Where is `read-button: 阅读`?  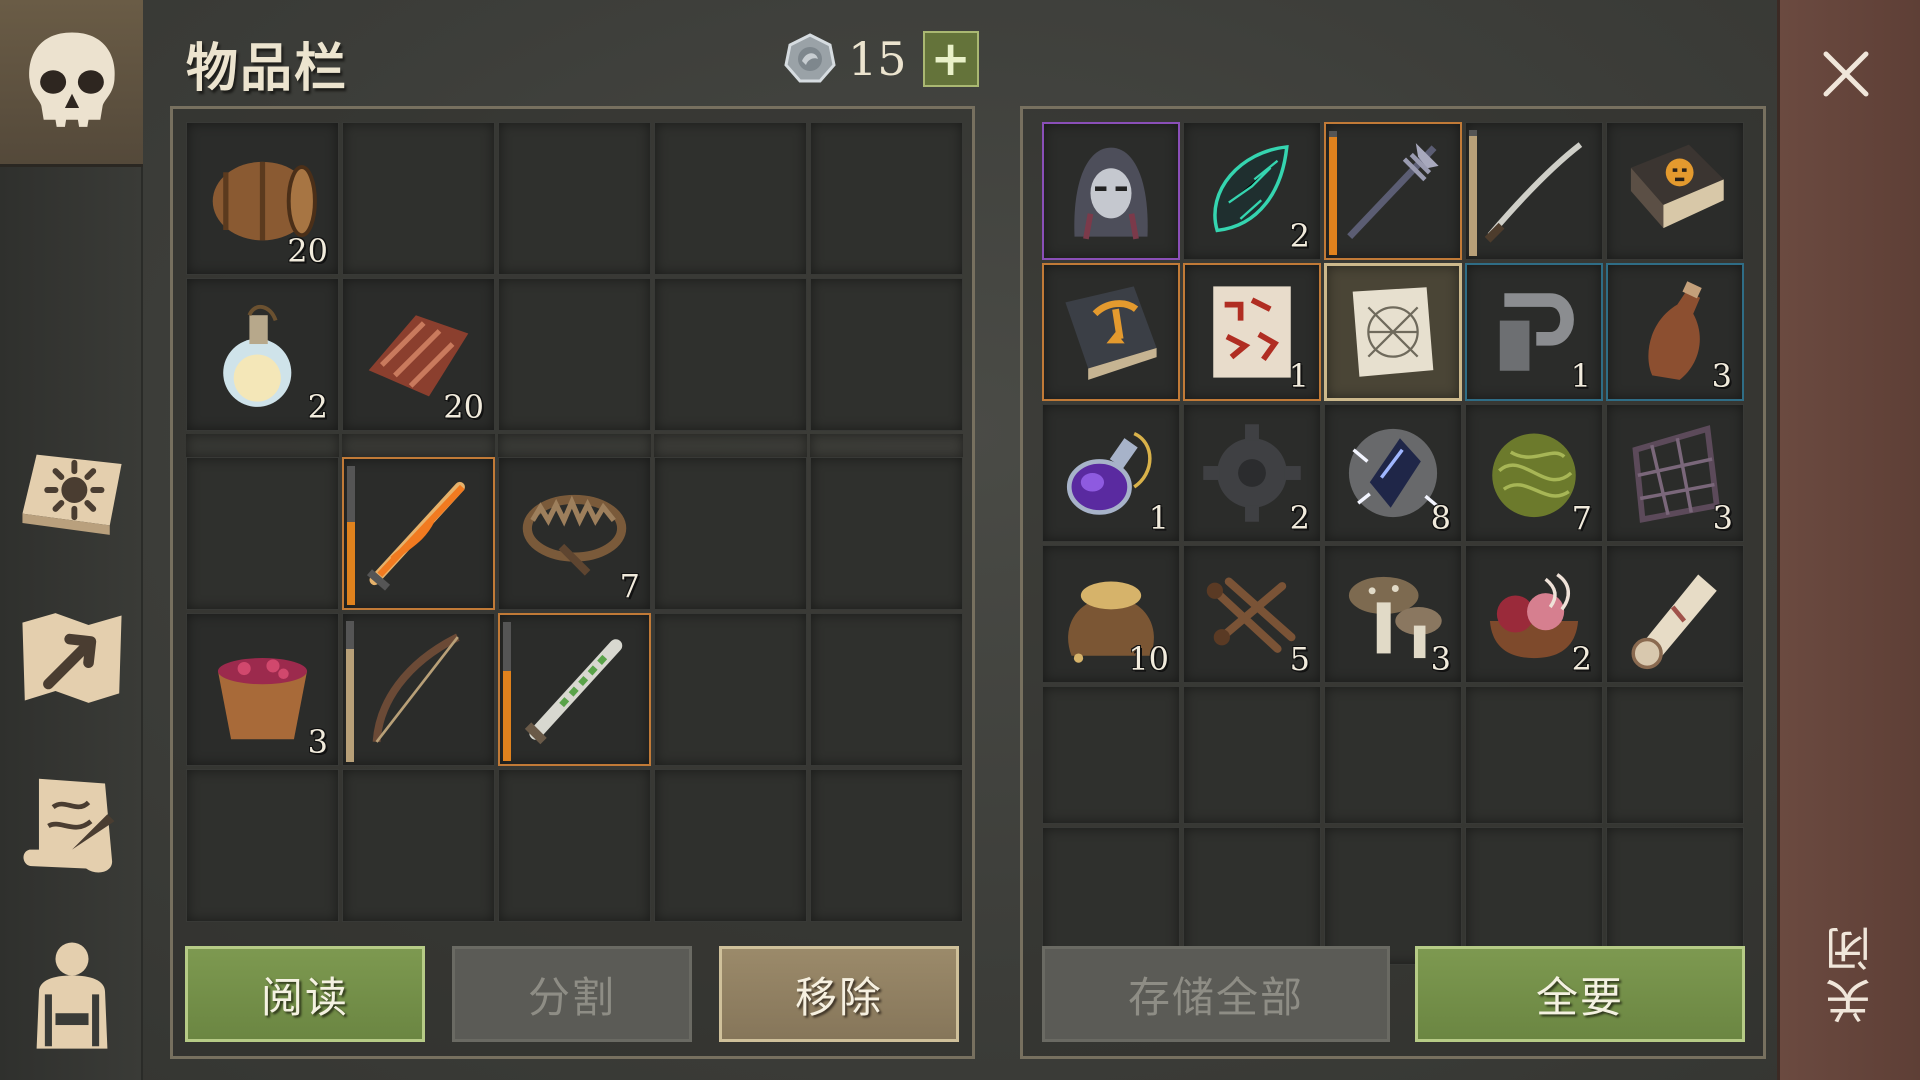
read-button: 阅读 is located at coordinates (305, 994).